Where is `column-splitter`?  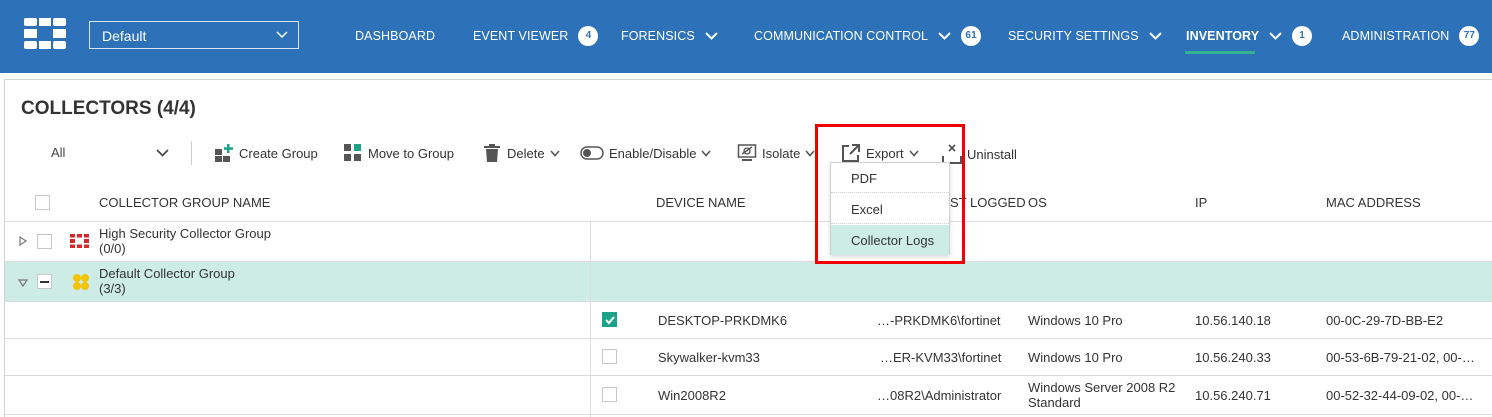 column-splitter is located at coordinates (590, 319).